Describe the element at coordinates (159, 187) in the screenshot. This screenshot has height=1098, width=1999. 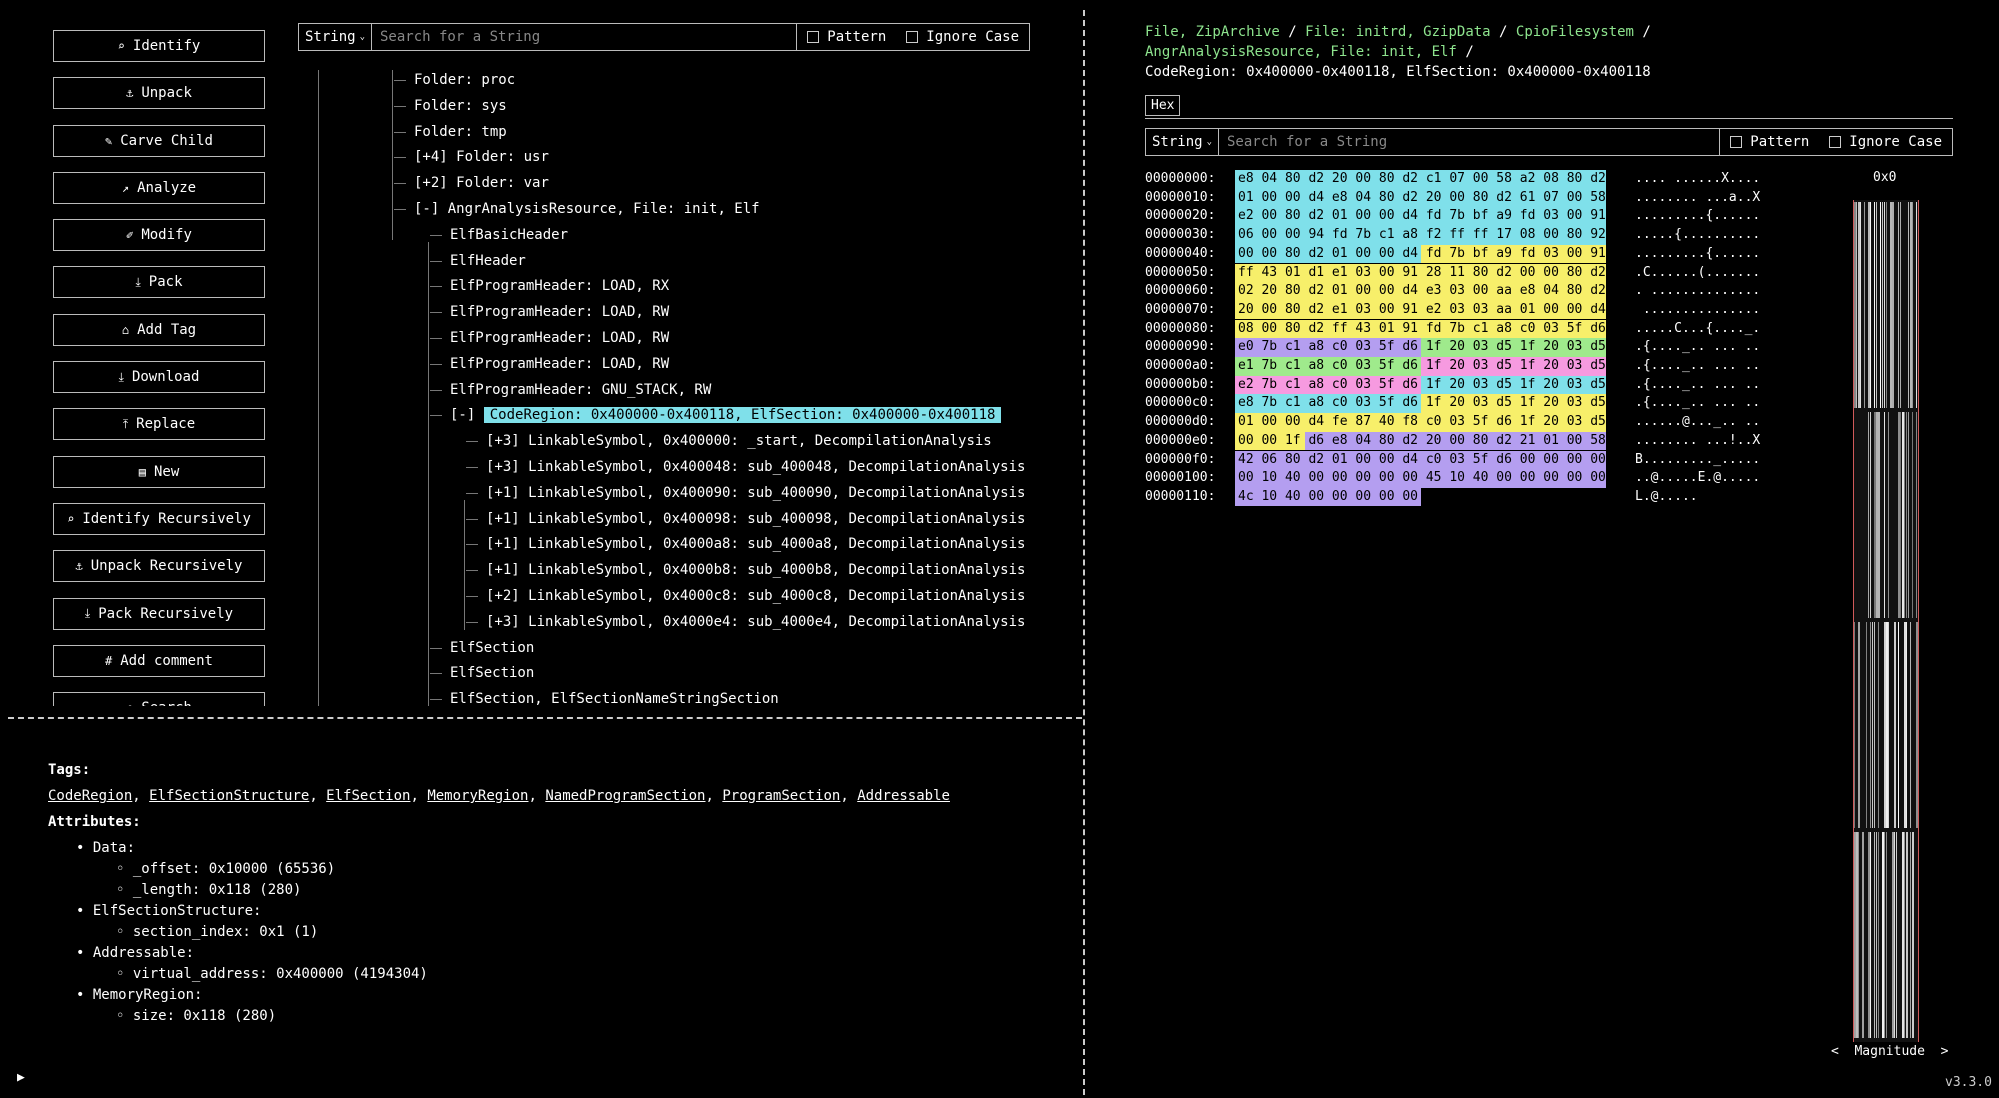
I see `analyze-button: ↗ Analyze` at that location.